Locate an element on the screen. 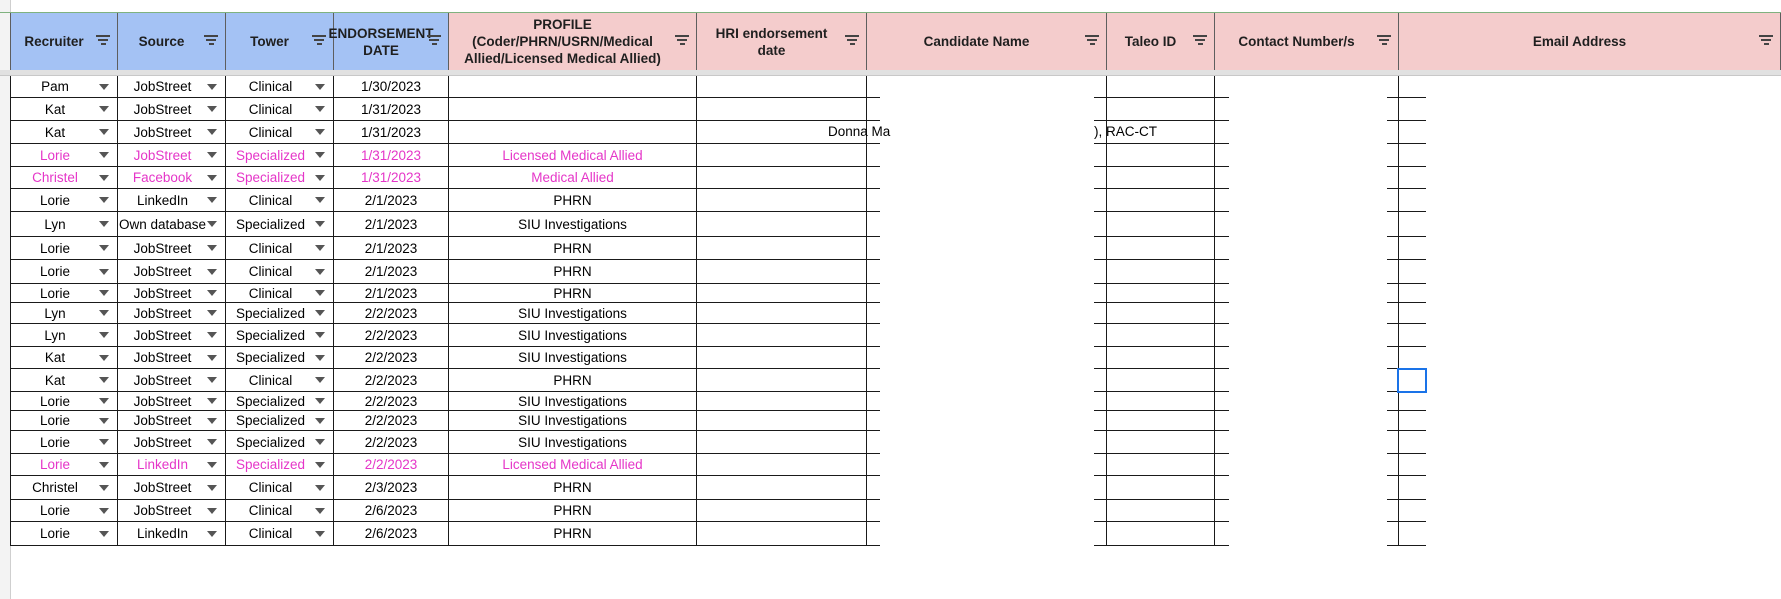 Image resolution: width=1781 pixels, height=599 pixels. selected-cell is located at coordinates (1412, 380).